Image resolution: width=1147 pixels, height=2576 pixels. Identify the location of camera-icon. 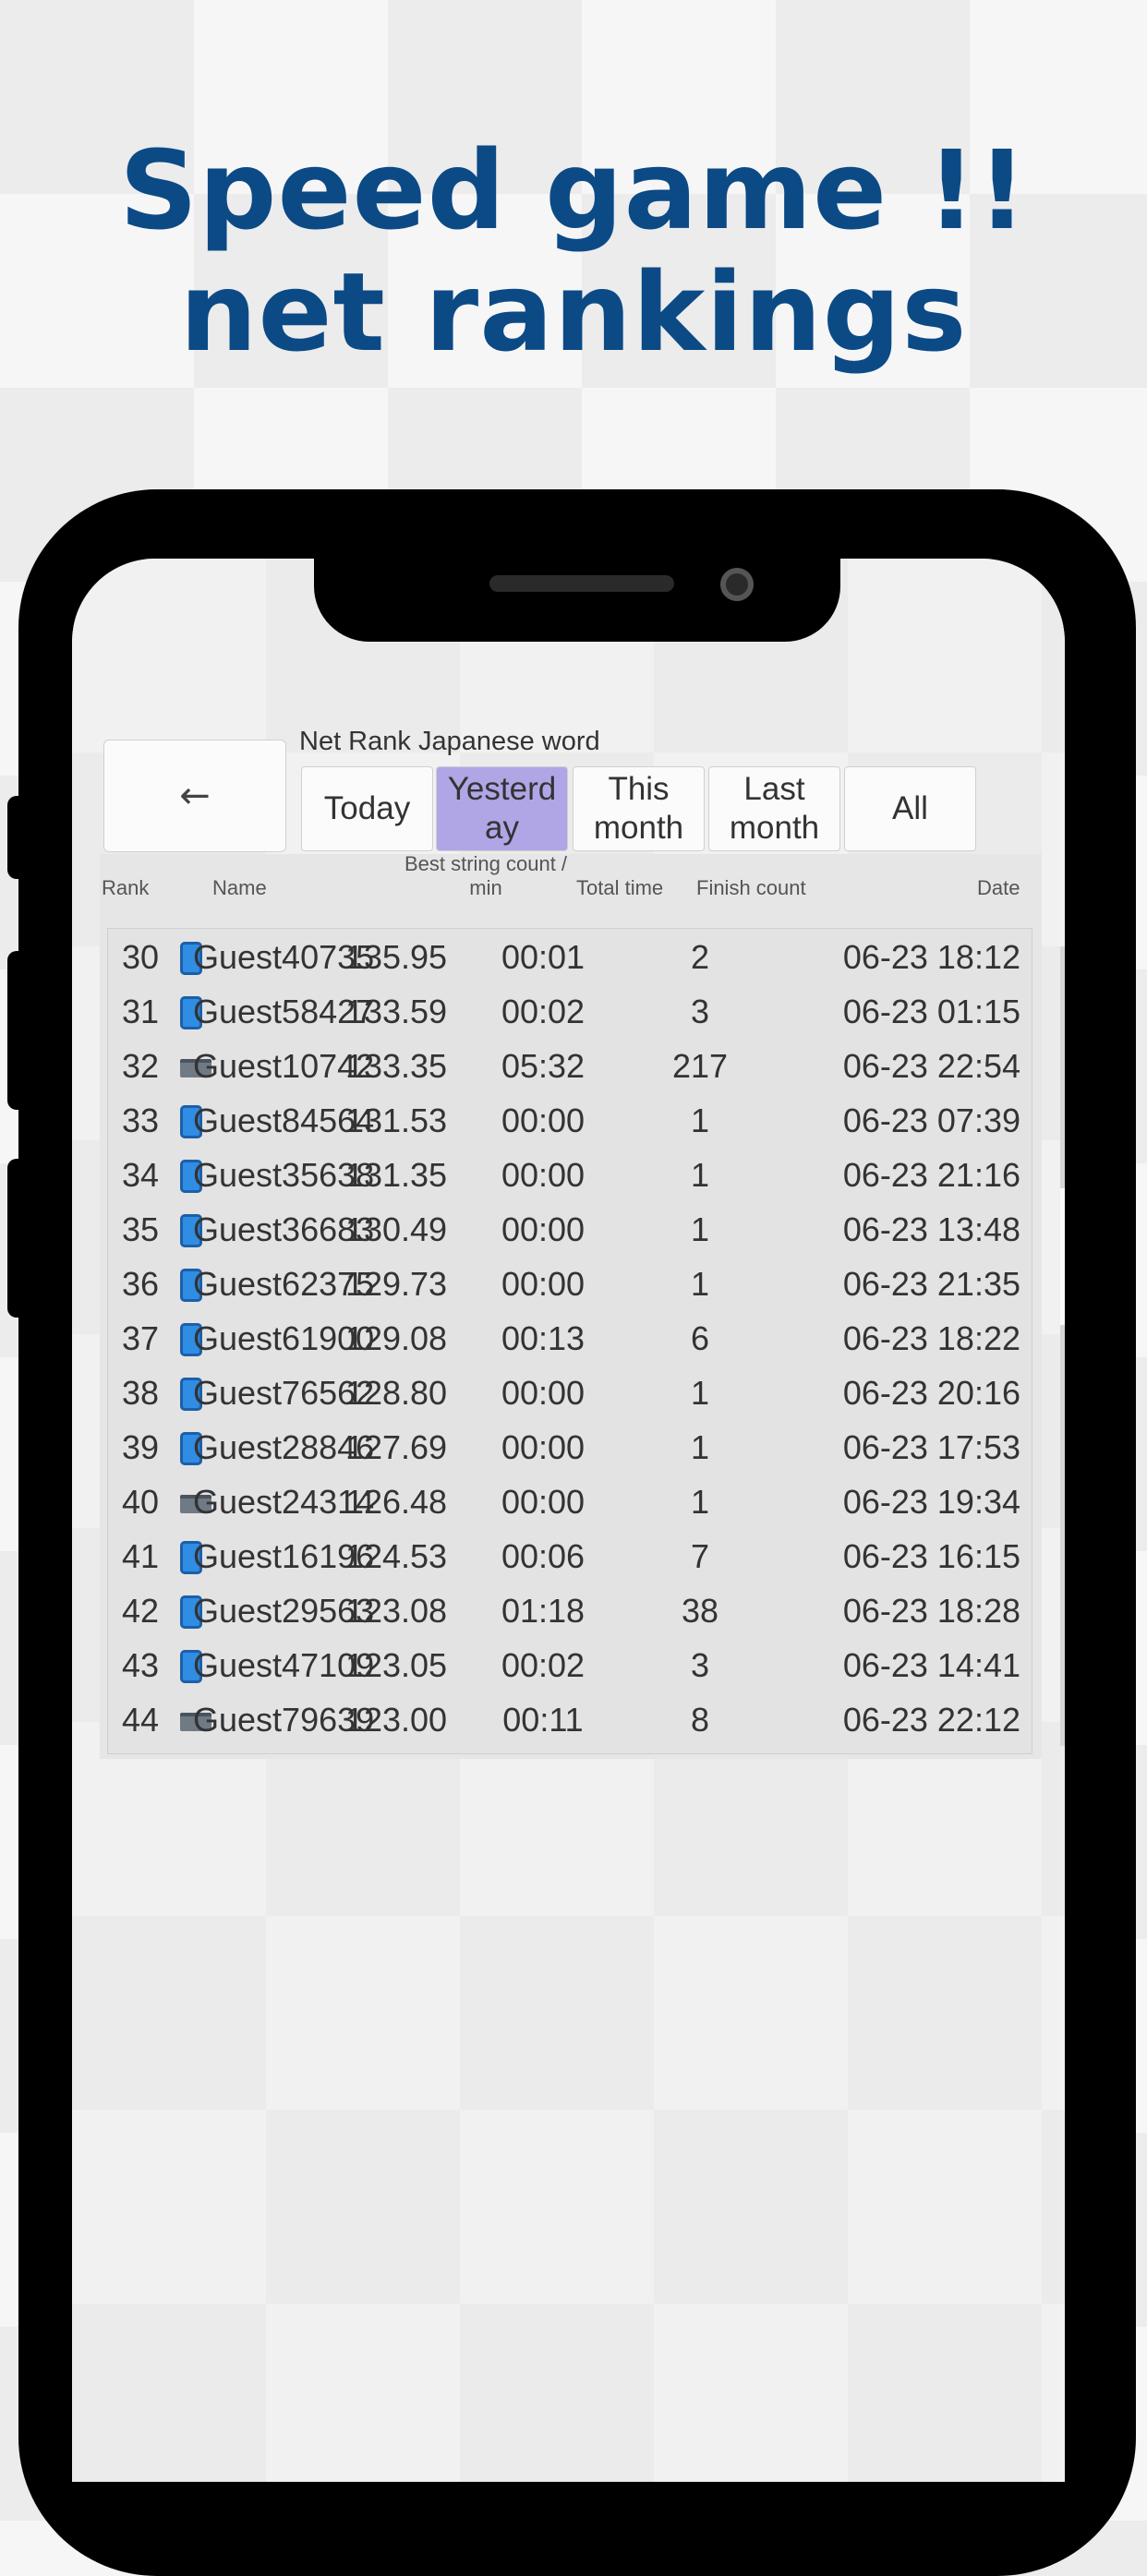
(737, 584).